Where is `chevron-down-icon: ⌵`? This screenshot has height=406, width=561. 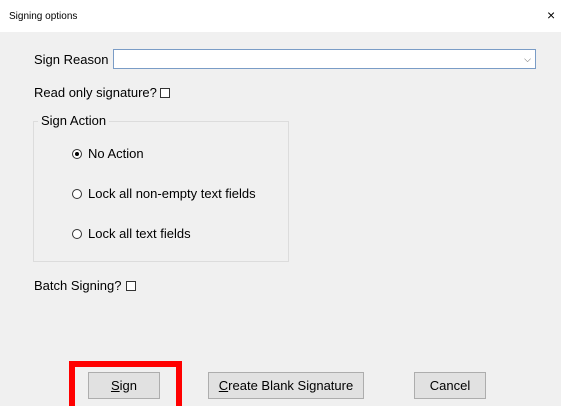 chevron-down-icon: ⌵ is located at coordinates (527, 59).